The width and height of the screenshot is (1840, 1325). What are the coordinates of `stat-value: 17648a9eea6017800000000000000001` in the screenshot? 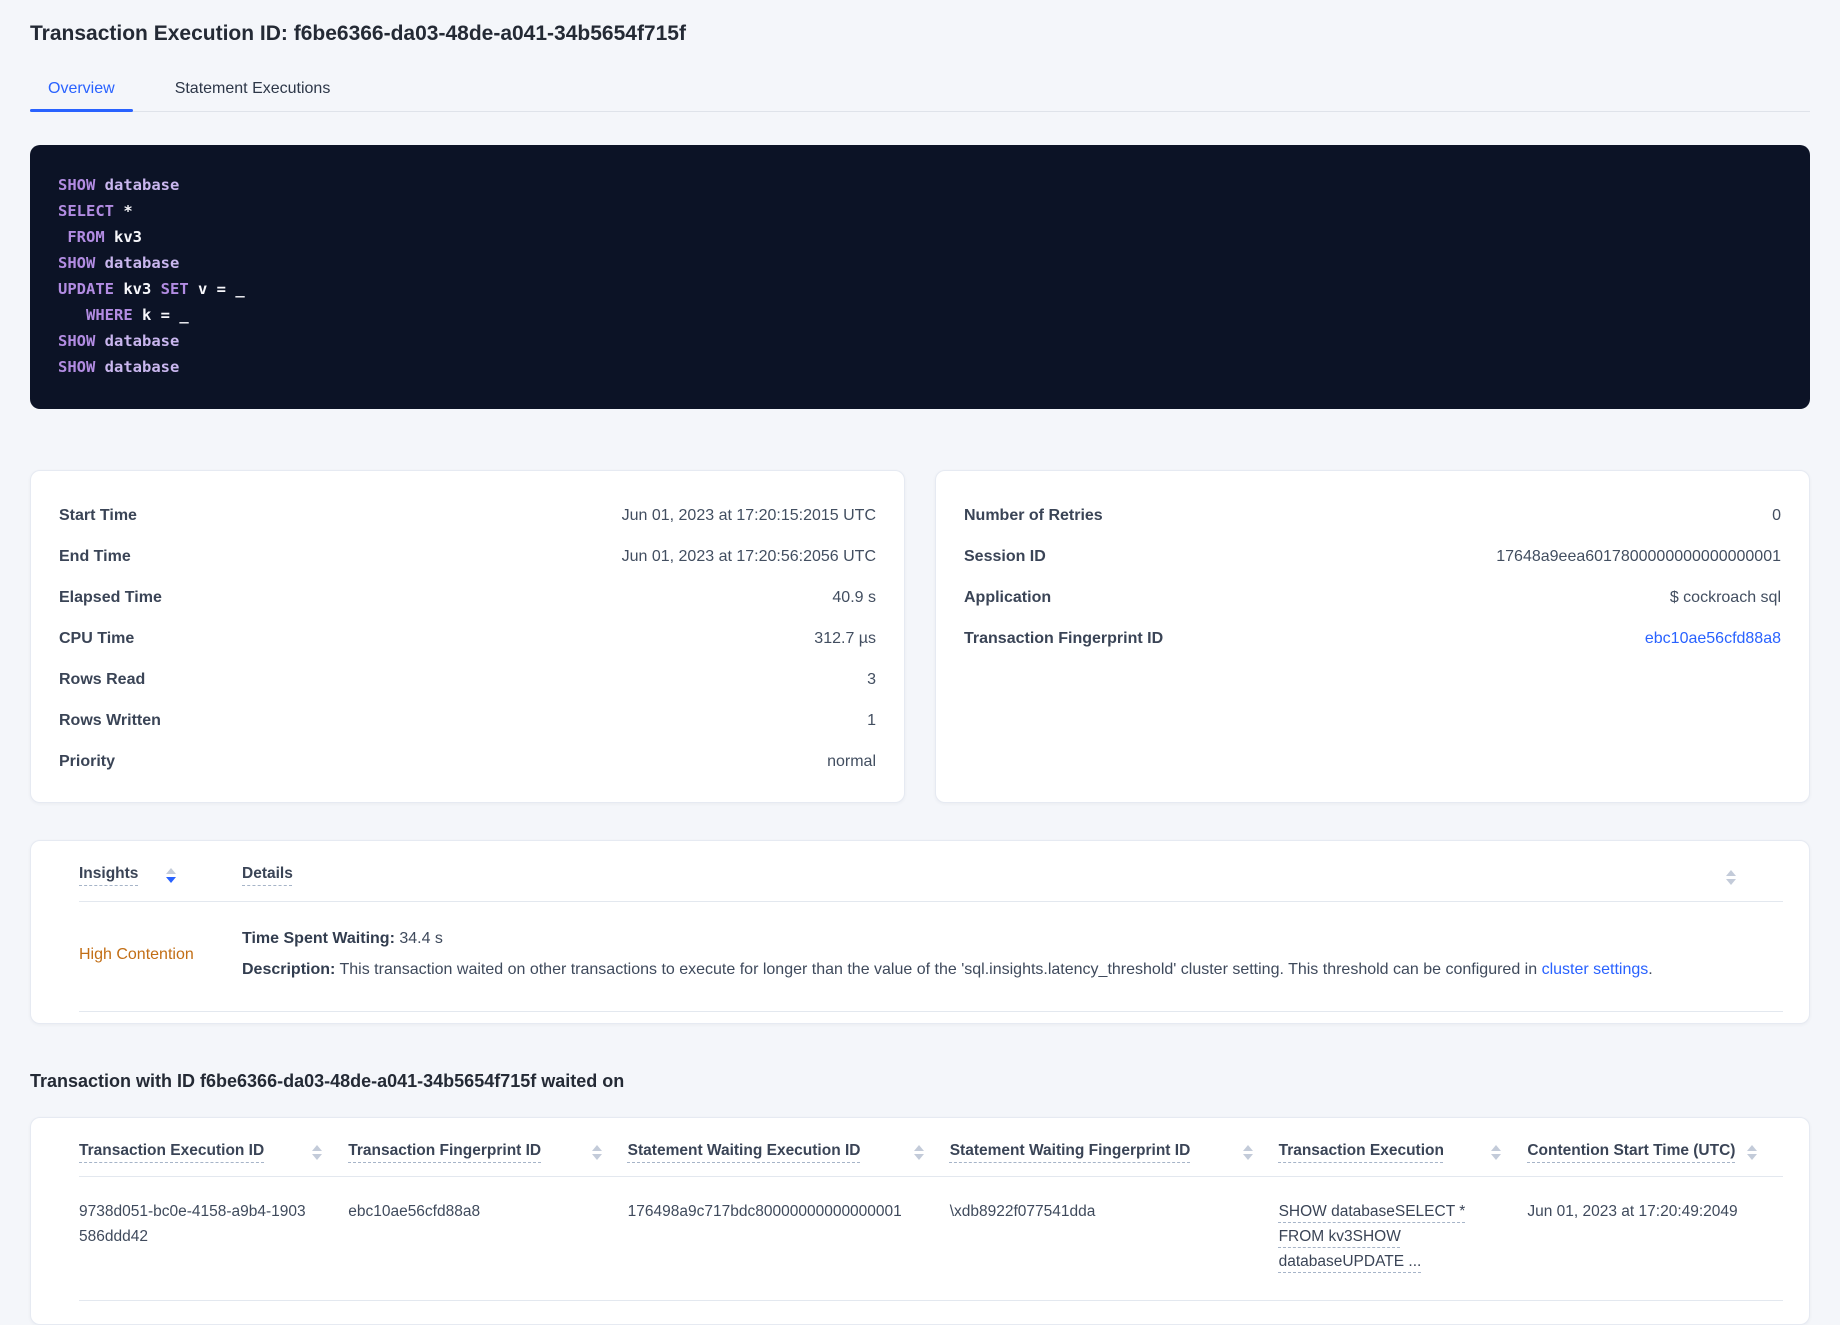 It's located at (1638, 556).